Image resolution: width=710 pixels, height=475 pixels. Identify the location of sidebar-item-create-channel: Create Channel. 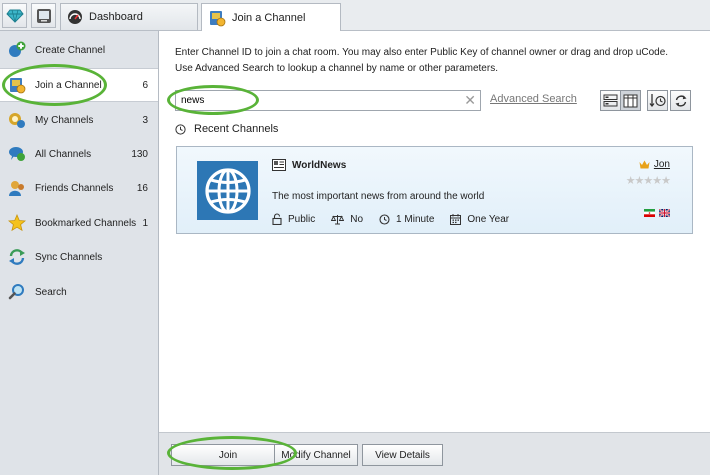
(79, 50).